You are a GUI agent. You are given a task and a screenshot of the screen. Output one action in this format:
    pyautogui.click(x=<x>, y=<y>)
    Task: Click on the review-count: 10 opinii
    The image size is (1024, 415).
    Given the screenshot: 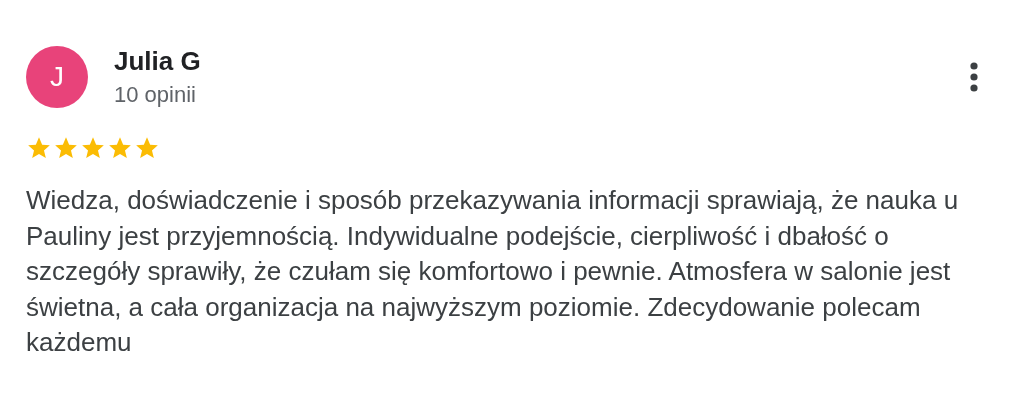 What is the action you would take?
    pyautogui.click(x=157, y=95)
    